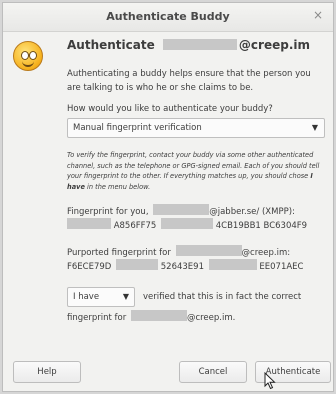 This screenshot has height=394, width=336. Describe the element at coordinates (252, 212) in the screenshot. I see `own-fingerprint-account: @jabber.se/ (XMPP):` at that location.